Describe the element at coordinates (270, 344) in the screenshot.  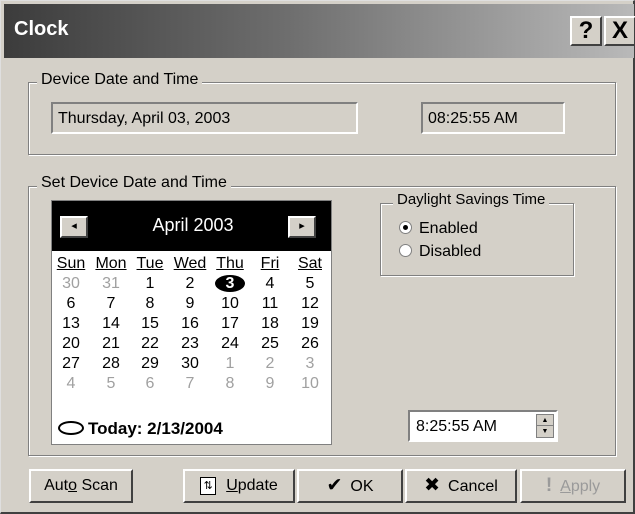
I see `calendar-day: 25` at that location.